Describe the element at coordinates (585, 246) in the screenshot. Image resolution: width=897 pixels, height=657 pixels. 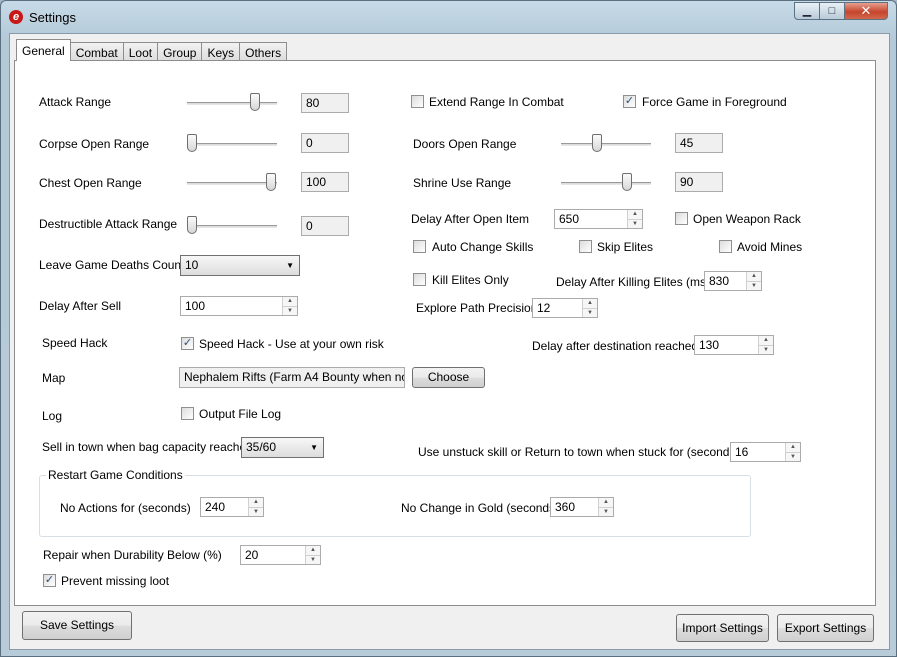
I see `skip-elites-checkbox` at that location.